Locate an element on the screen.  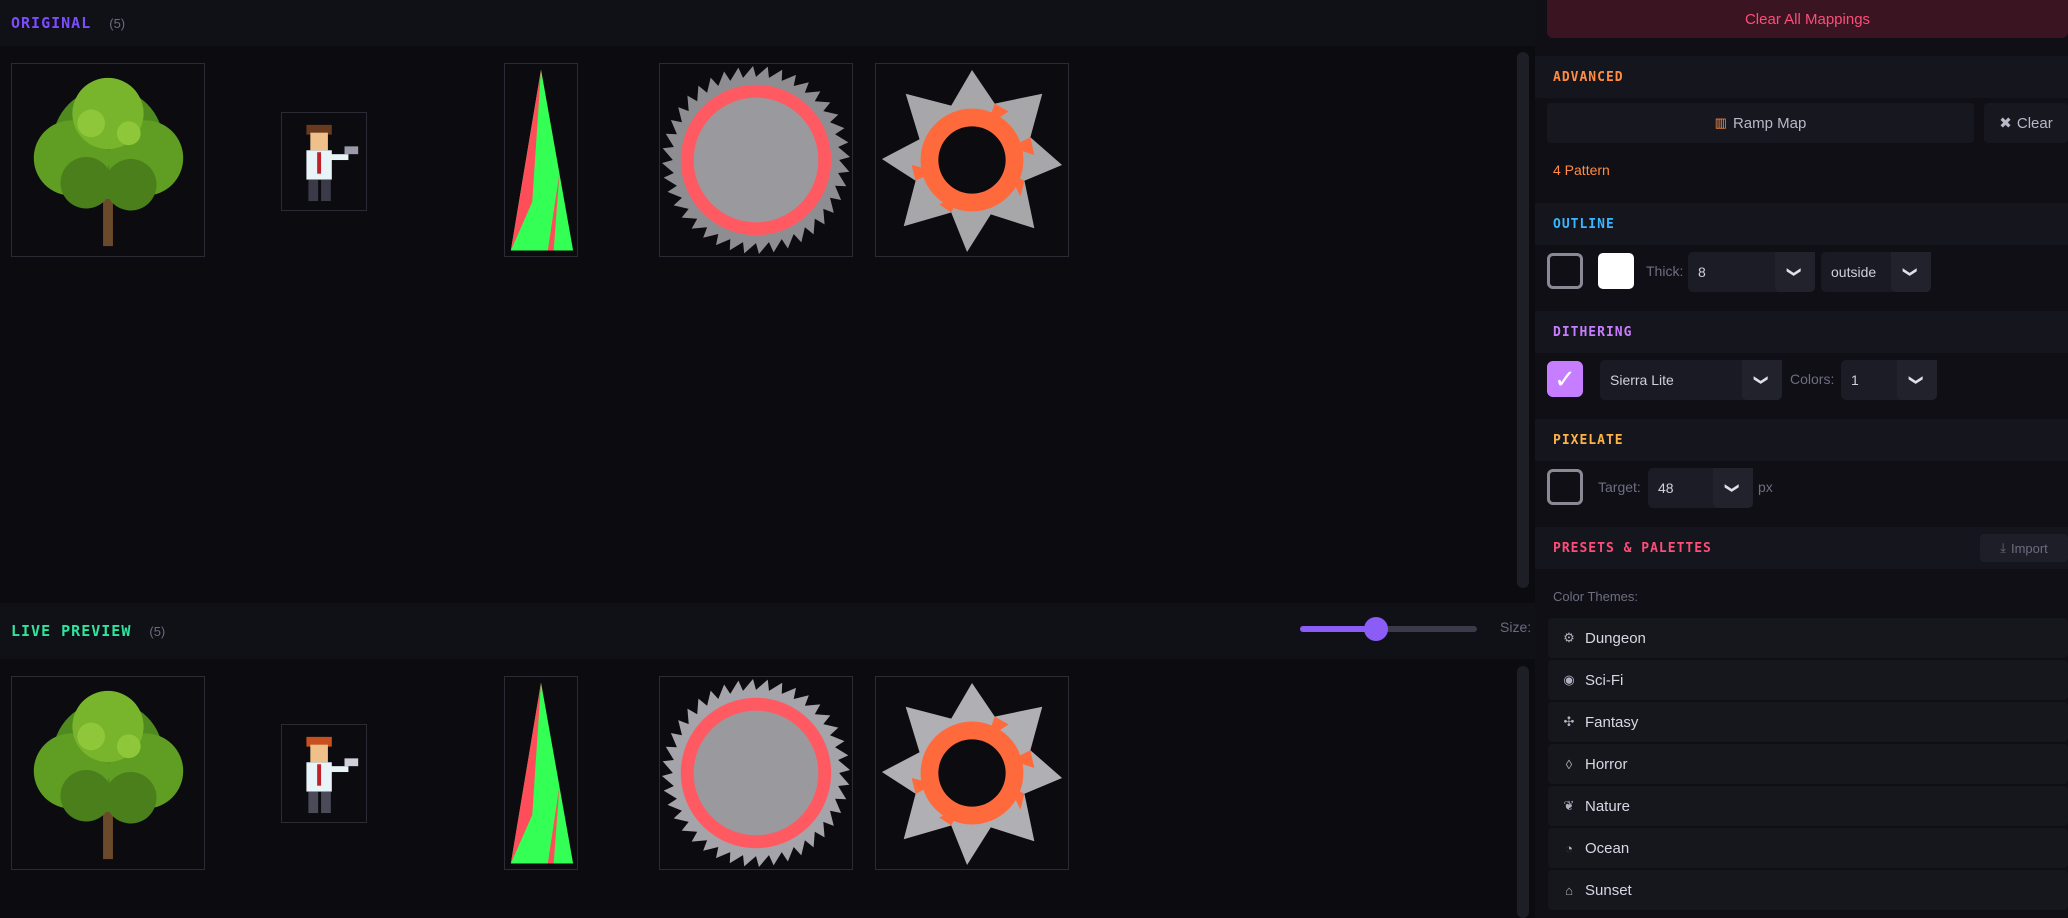
import-button: ⤓ Import is located at coordinates (2024, 548).